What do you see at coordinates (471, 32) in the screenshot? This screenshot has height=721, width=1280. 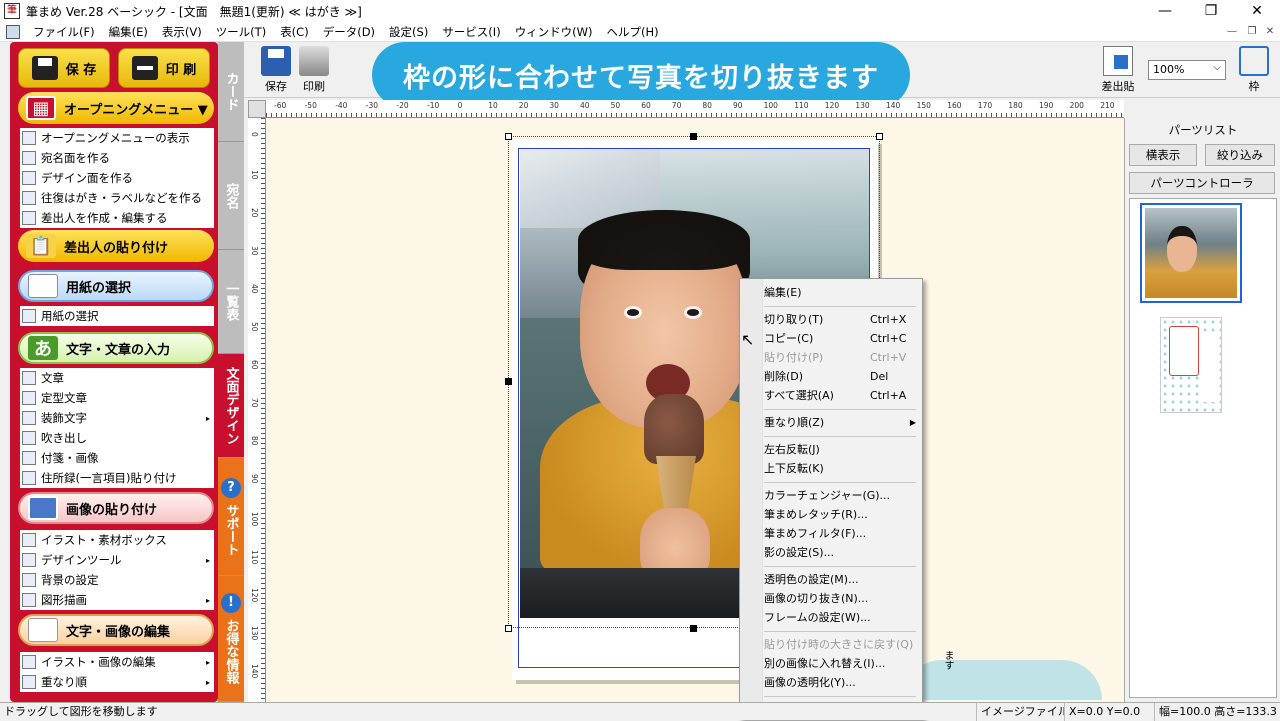 I see `menu-service: サービス(I)` at bounding box center [471, 32].